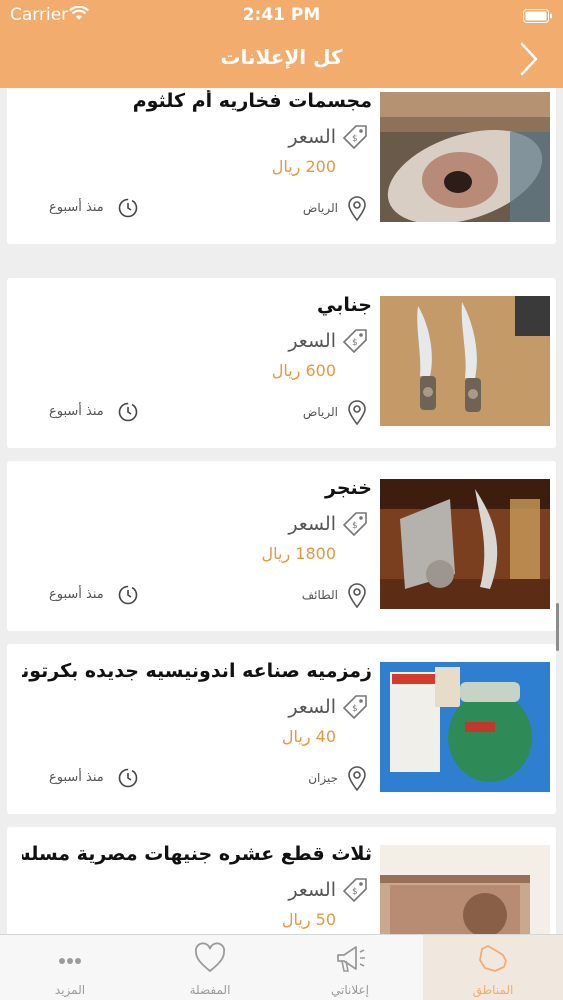 The width and height of the screenshot is (563, 1000). I want to click on price-value: 50 ريال, so click(308, 919).